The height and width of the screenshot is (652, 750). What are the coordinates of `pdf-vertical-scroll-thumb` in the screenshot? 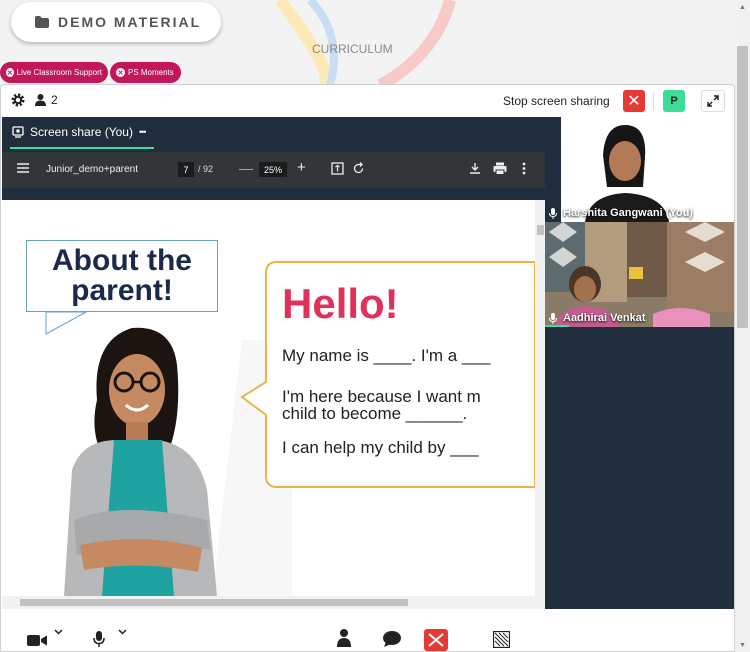 It's located at (540, 230).